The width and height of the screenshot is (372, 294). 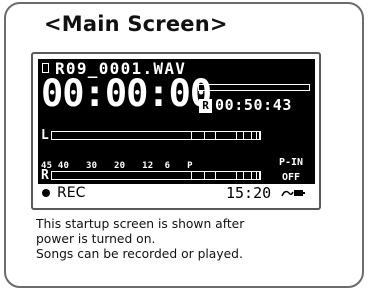 I want to click on description-line: power is turned on., so click(x=96, y=239).